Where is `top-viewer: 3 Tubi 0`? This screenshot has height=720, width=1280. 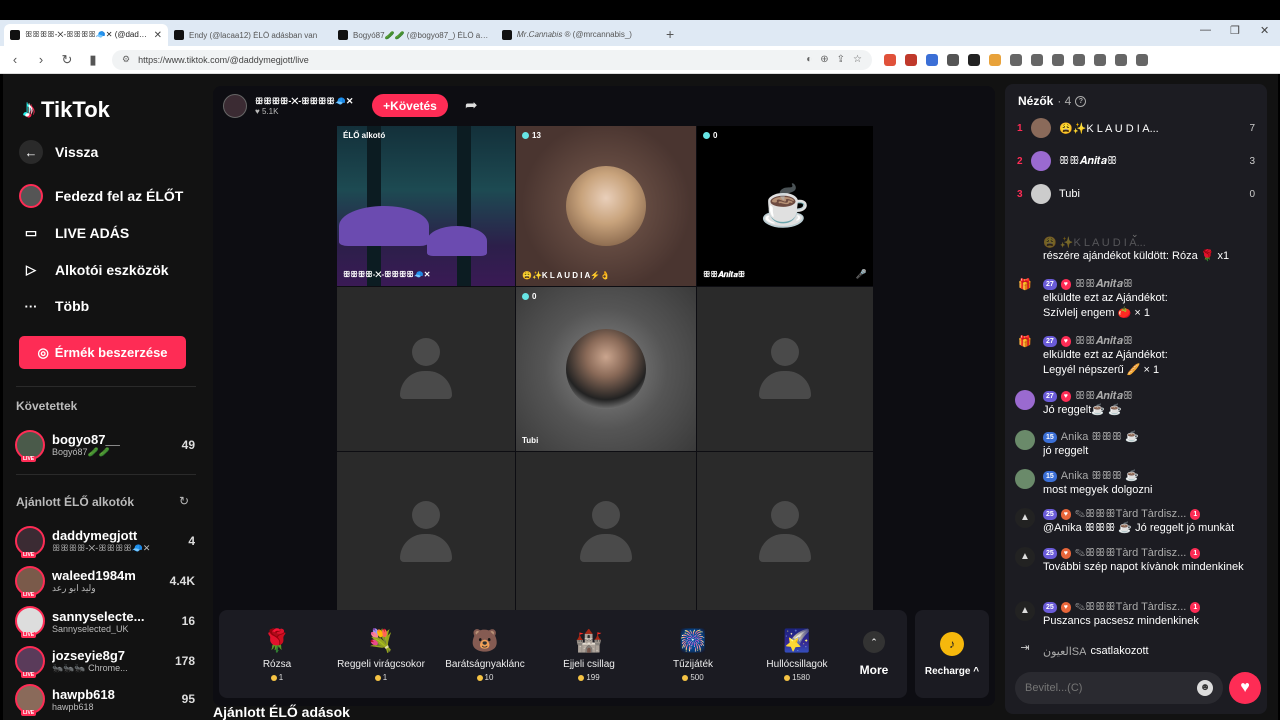 top-viewer: 3 Tubi 0 is located at coordinates (1136, 194).